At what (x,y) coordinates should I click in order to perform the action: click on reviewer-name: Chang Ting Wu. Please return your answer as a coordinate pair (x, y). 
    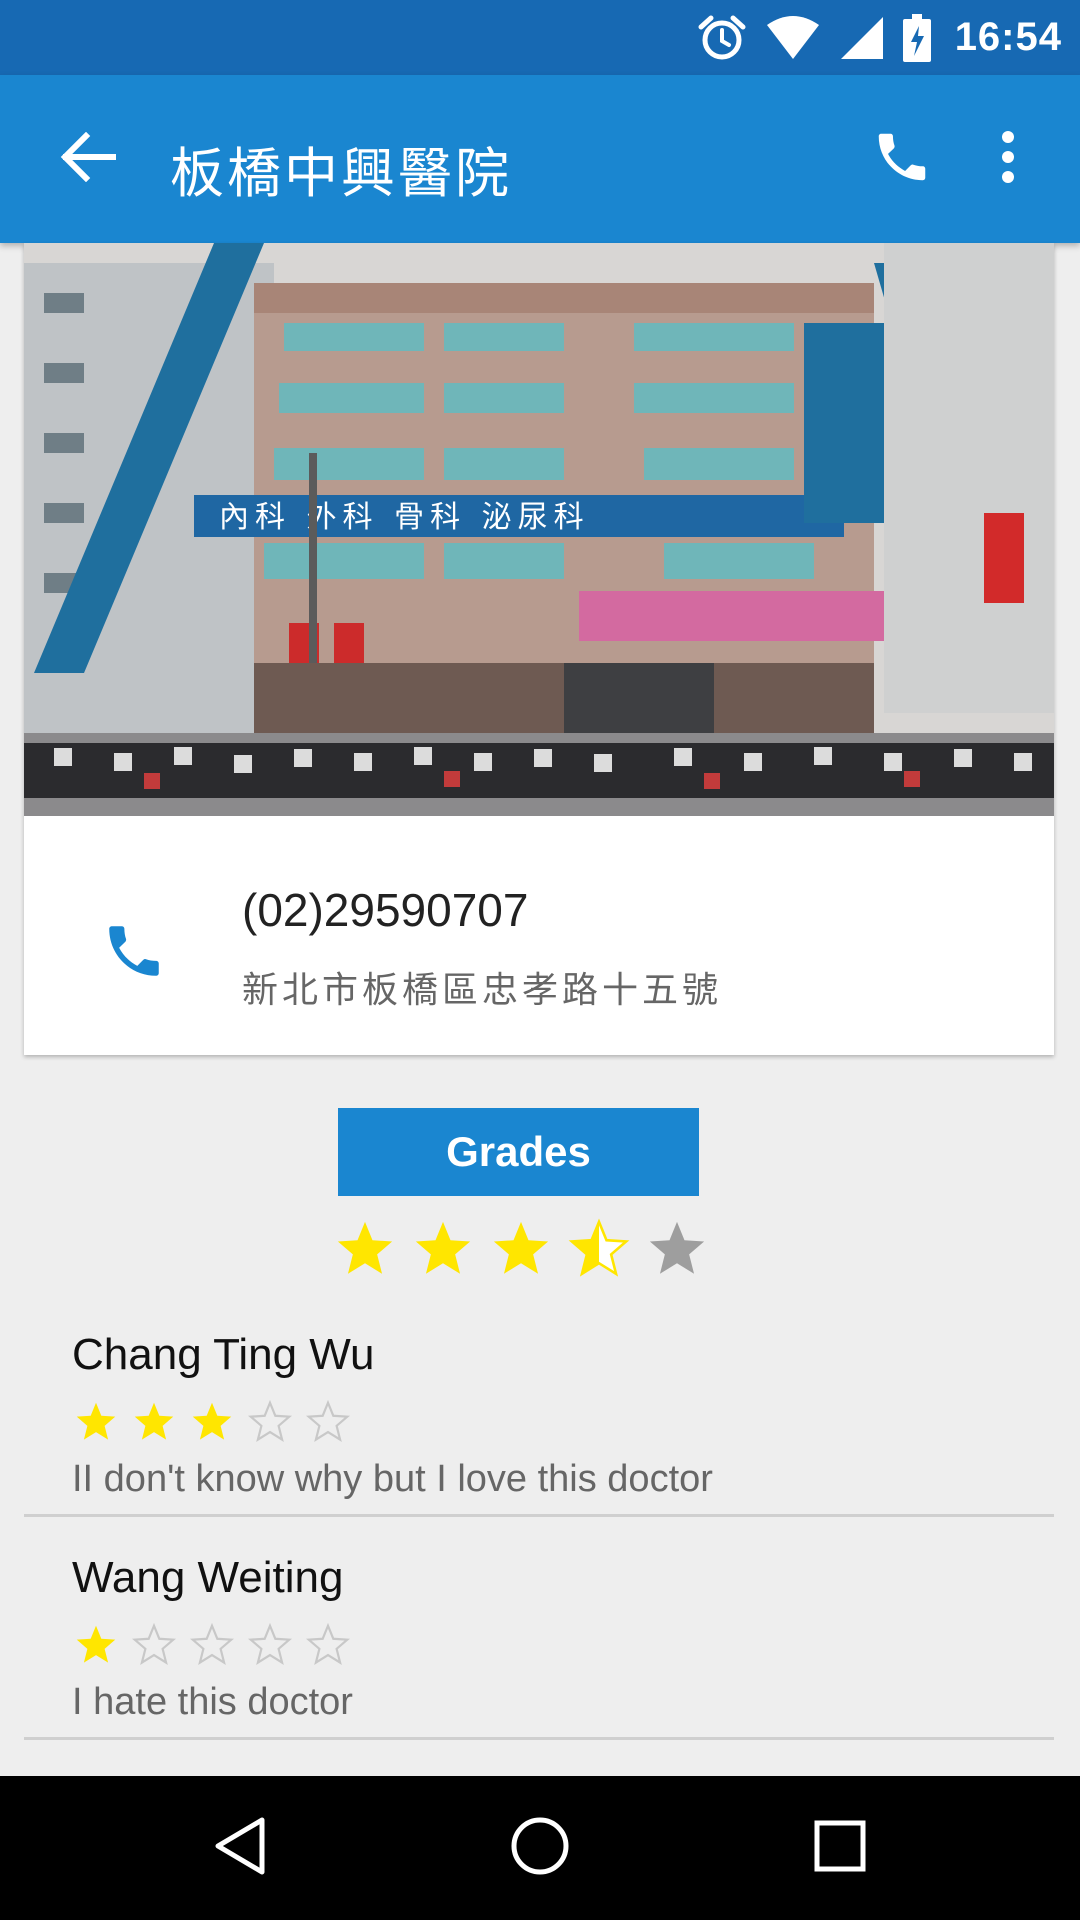
    Looking at the image, I should click on (223, 1354).